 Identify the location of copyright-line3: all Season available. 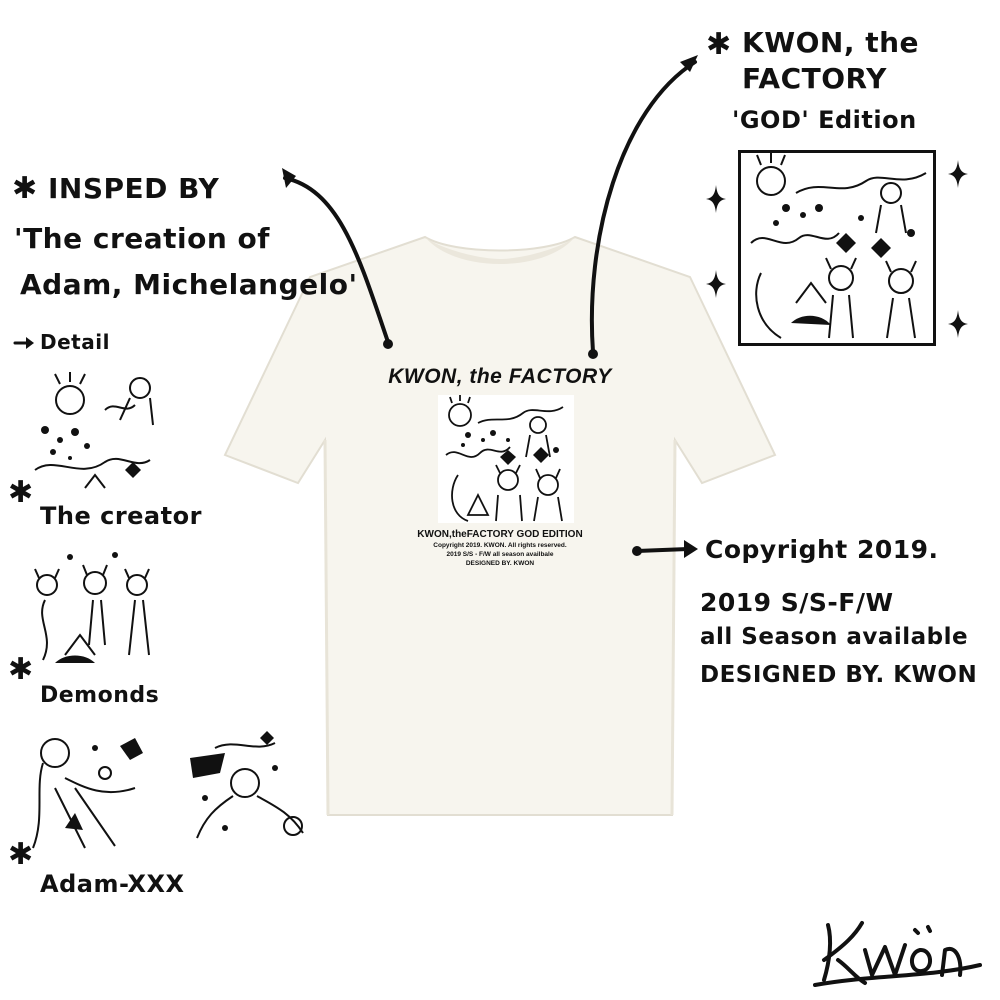
(834, 637).